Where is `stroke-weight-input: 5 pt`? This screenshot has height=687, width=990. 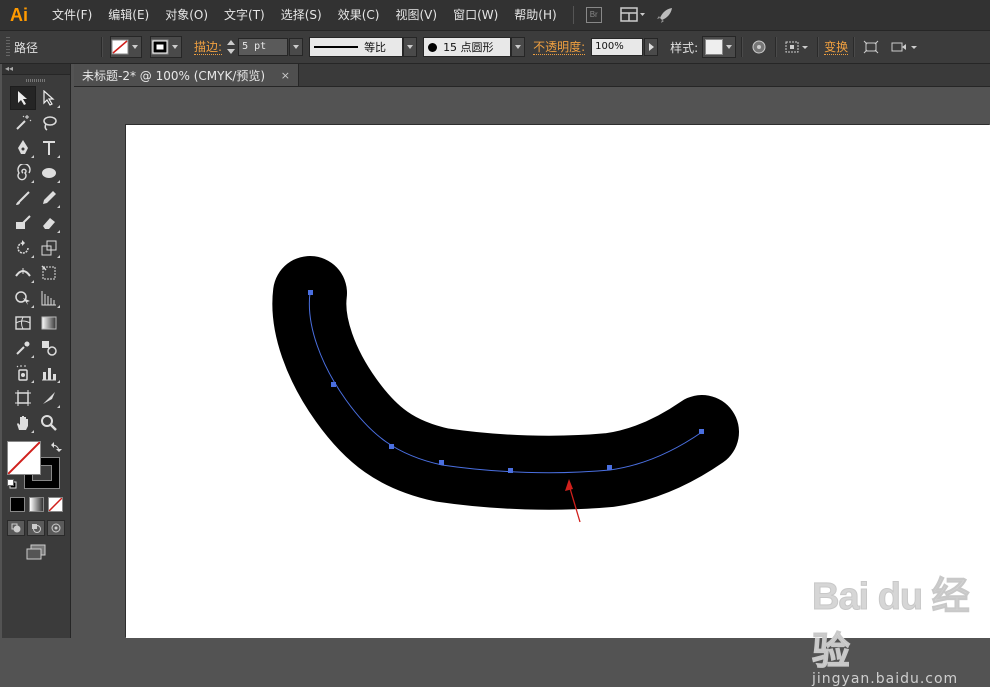 stroke-weight-input: 5 pt is located at coordinates (263, 47).